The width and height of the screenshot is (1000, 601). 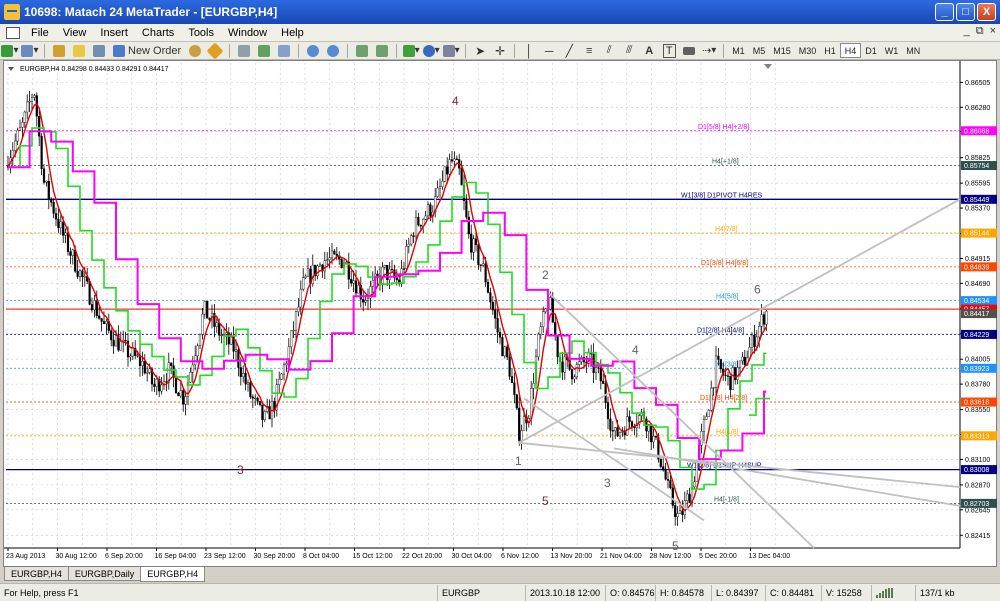 What do you see at coordinates (292, 33) in the screenshot?
I see `menu-help: Help` at bounding box center [292, 33].